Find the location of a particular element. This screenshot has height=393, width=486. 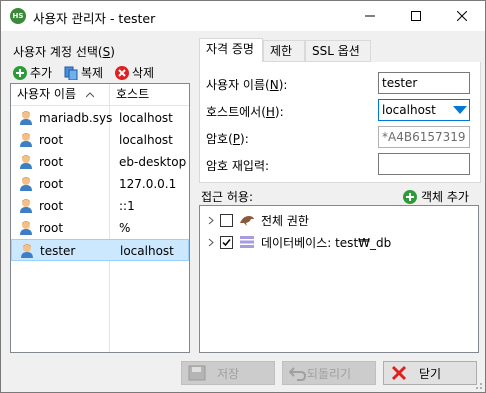

user-cell: tester is located at coordinates (47, 250).